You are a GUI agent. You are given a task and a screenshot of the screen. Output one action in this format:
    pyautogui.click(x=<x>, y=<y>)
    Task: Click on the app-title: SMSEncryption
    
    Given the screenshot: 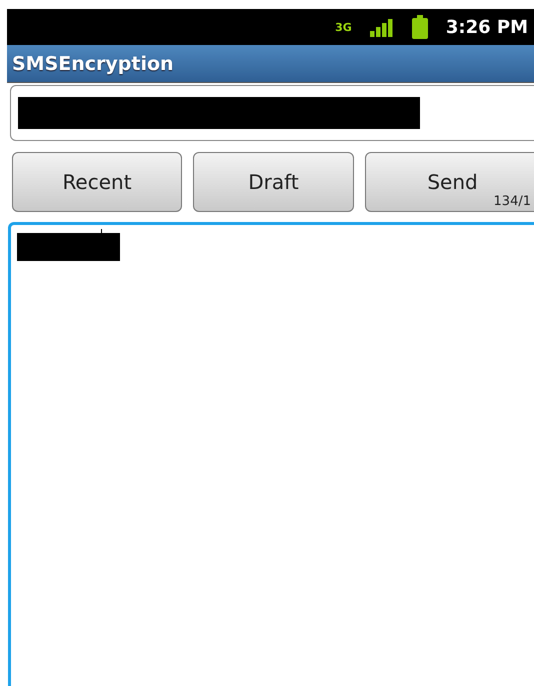 What is the action you would take?
    pyautogui.click(x=93, y=63)
    